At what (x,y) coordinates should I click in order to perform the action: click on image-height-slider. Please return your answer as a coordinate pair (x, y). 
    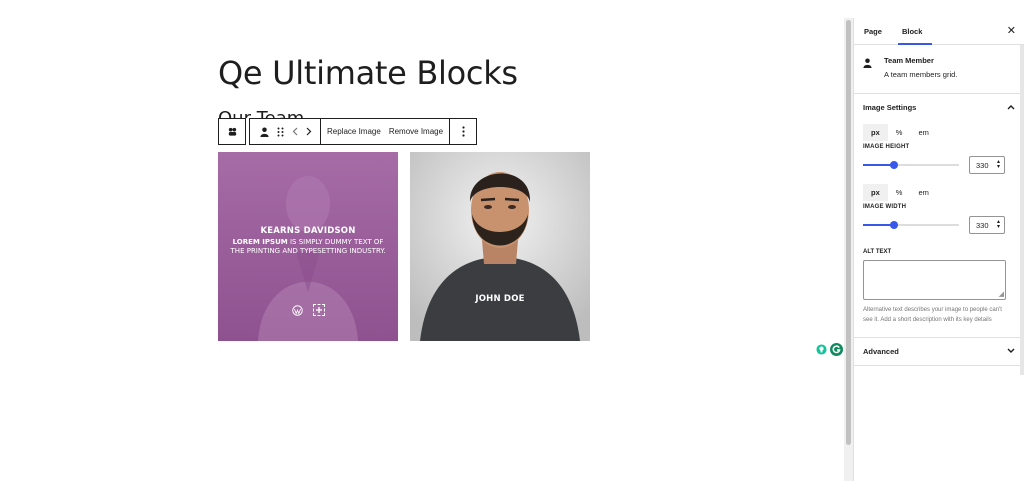
    Looking at the image, I should click on (911, 165).